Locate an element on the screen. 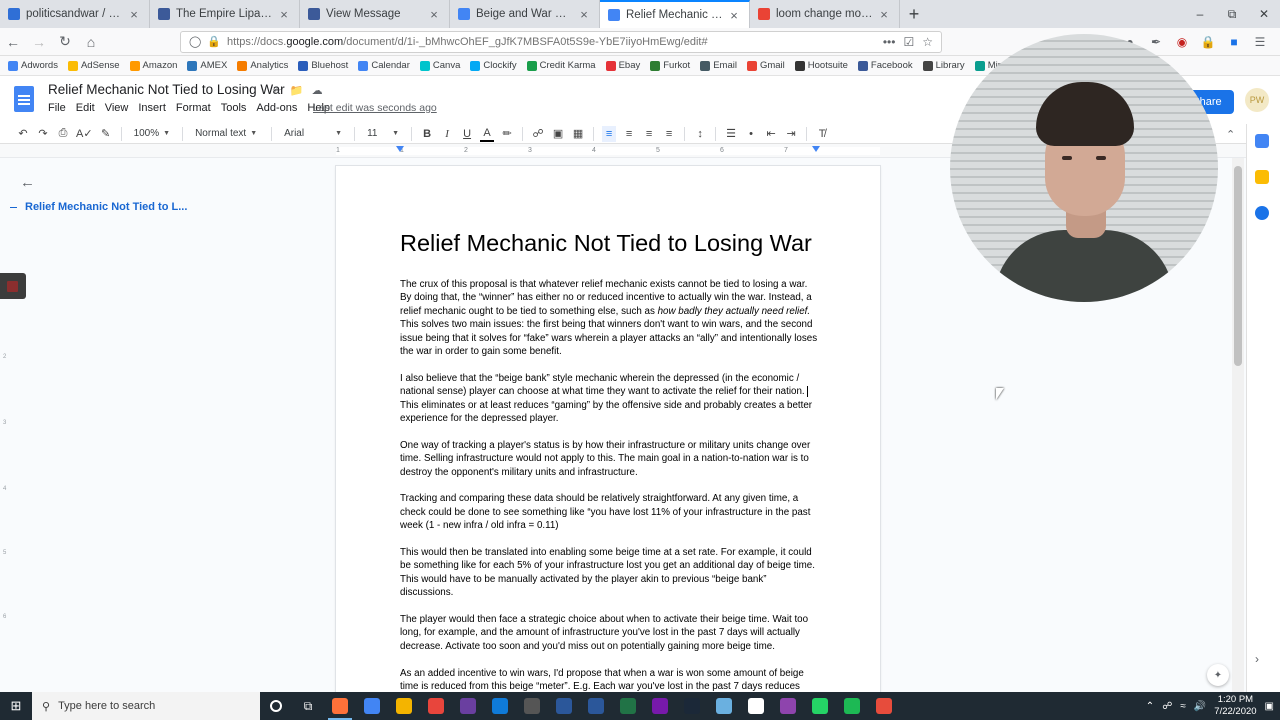 This screenshot has height=720, width=1280. bookmark-item: Clockify is located at coordinates (493, 65).